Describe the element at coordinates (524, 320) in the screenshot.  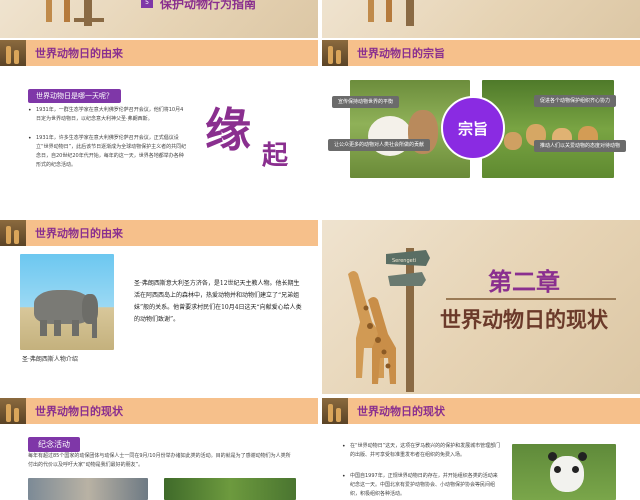
I see `chapter-subtitle: 世界动物日的现状` at that location.